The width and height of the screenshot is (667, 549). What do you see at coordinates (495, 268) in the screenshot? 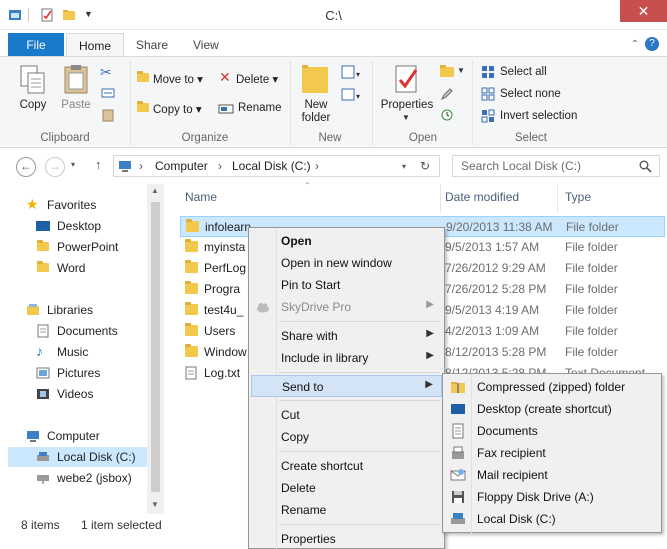
I see `file-date: 7/26/2012 9:29 AM` at bounding box center [495, 268].